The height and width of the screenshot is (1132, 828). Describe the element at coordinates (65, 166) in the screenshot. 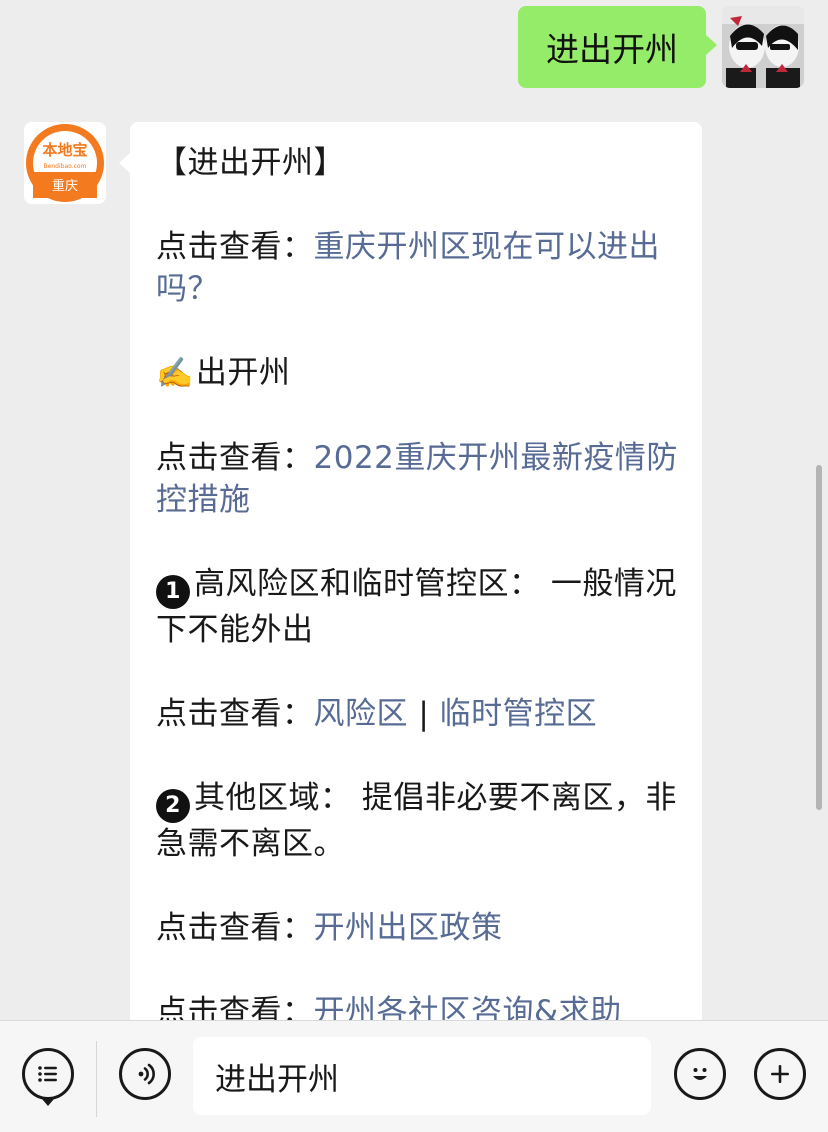

I see `logo-domain: Bendibao.com` at that location.